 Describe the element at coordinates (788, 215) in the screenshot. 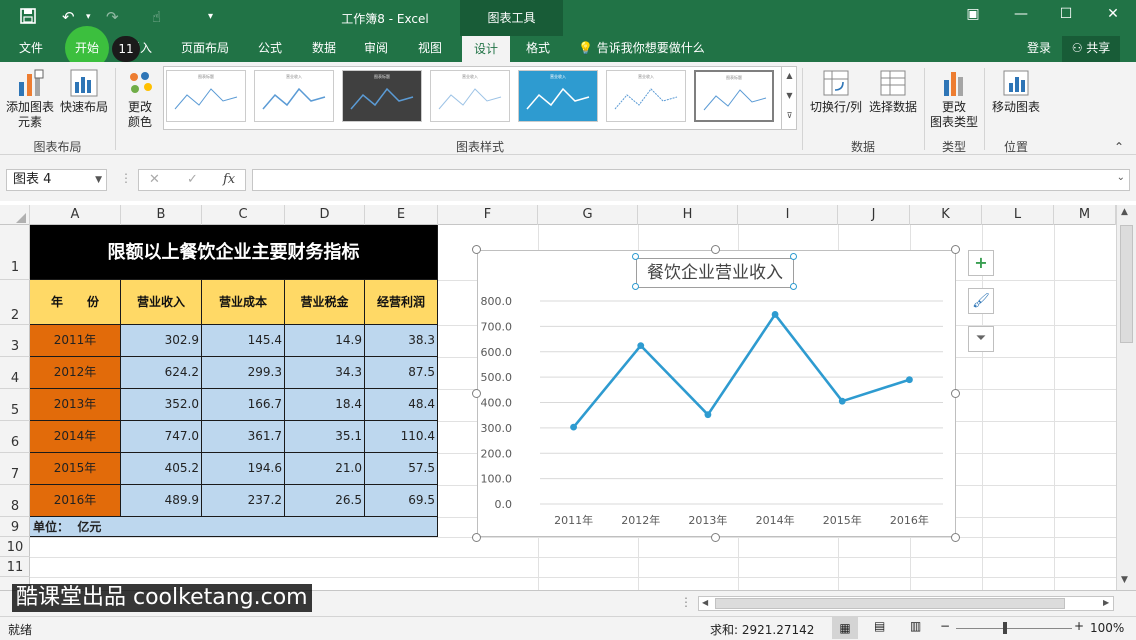

I see `col-header-i: I` at that location.